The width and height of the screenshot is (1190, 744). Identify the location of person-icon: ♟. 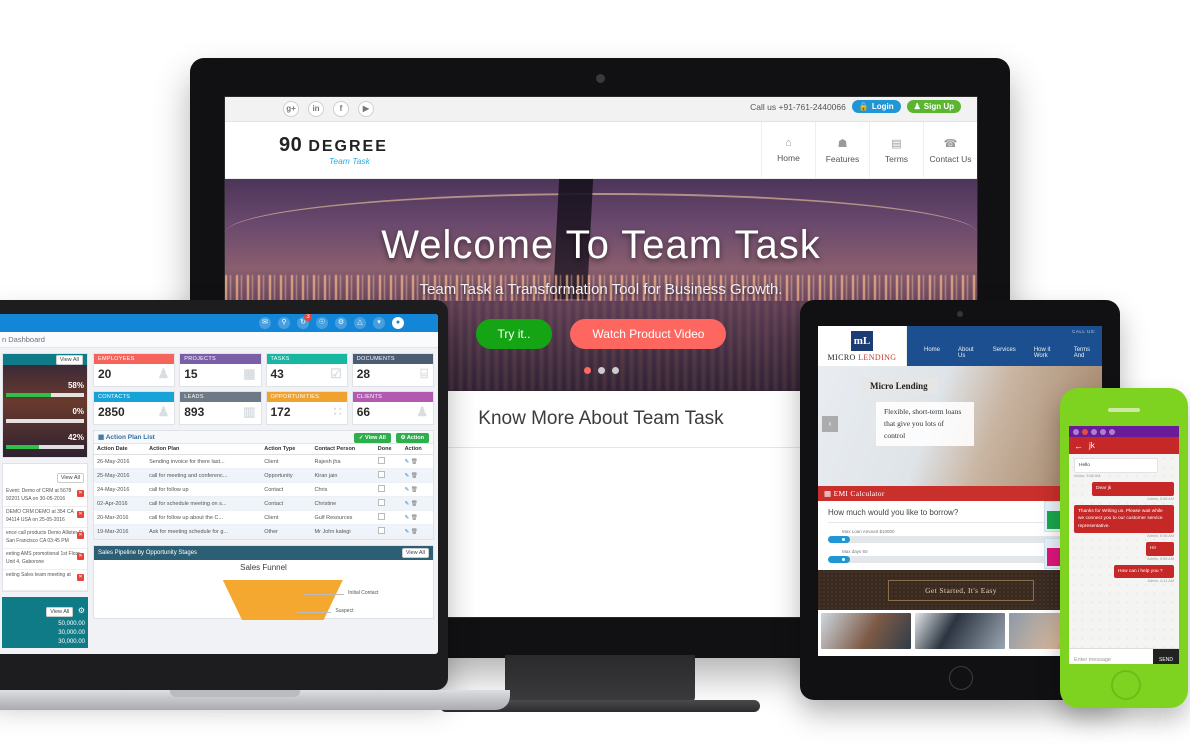
(422, 411).